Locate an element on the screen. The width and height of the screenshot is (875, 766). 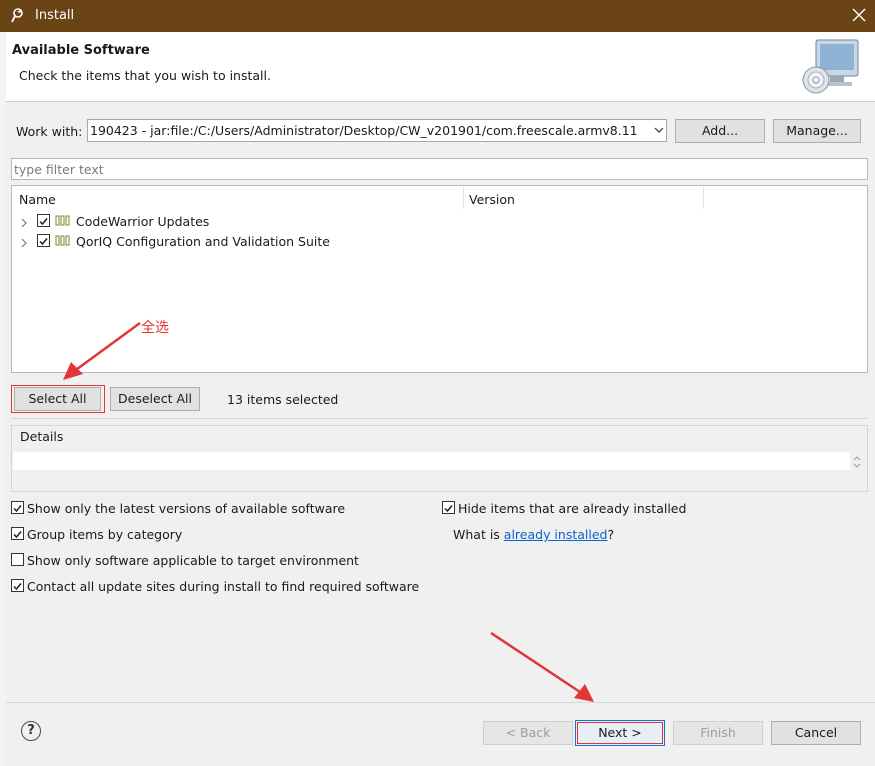
column-header-version: Version is located at coordinates (492, 199).